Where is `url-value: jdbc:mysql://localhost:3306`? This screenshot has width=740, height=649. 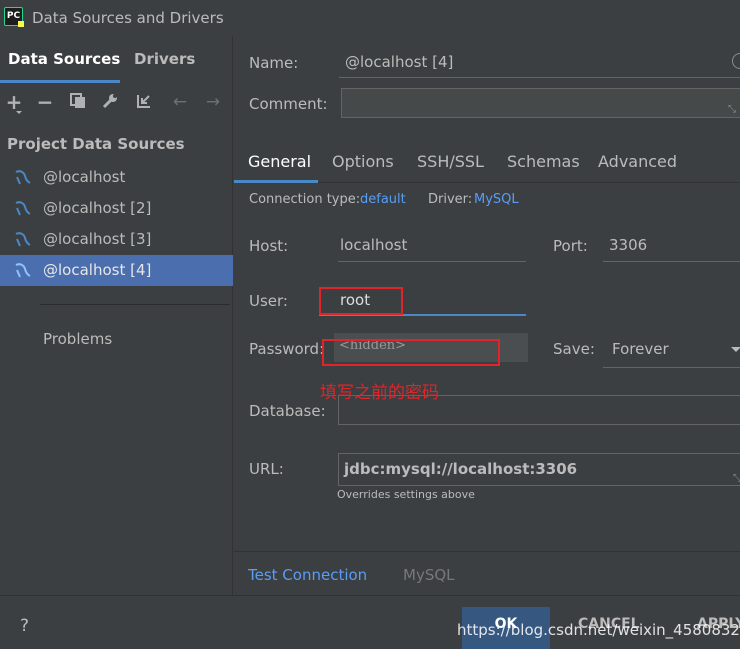
url-value: jdbc:mysql://localhost:3306 is located at coordinates (461, 469).